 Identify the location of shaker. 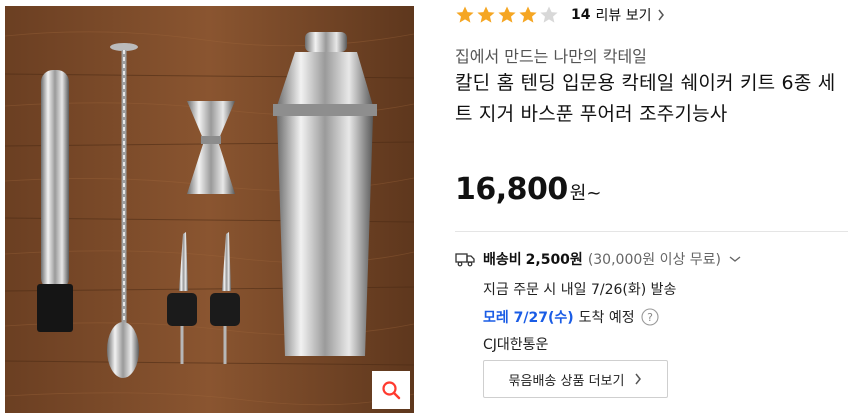
(325, 194).